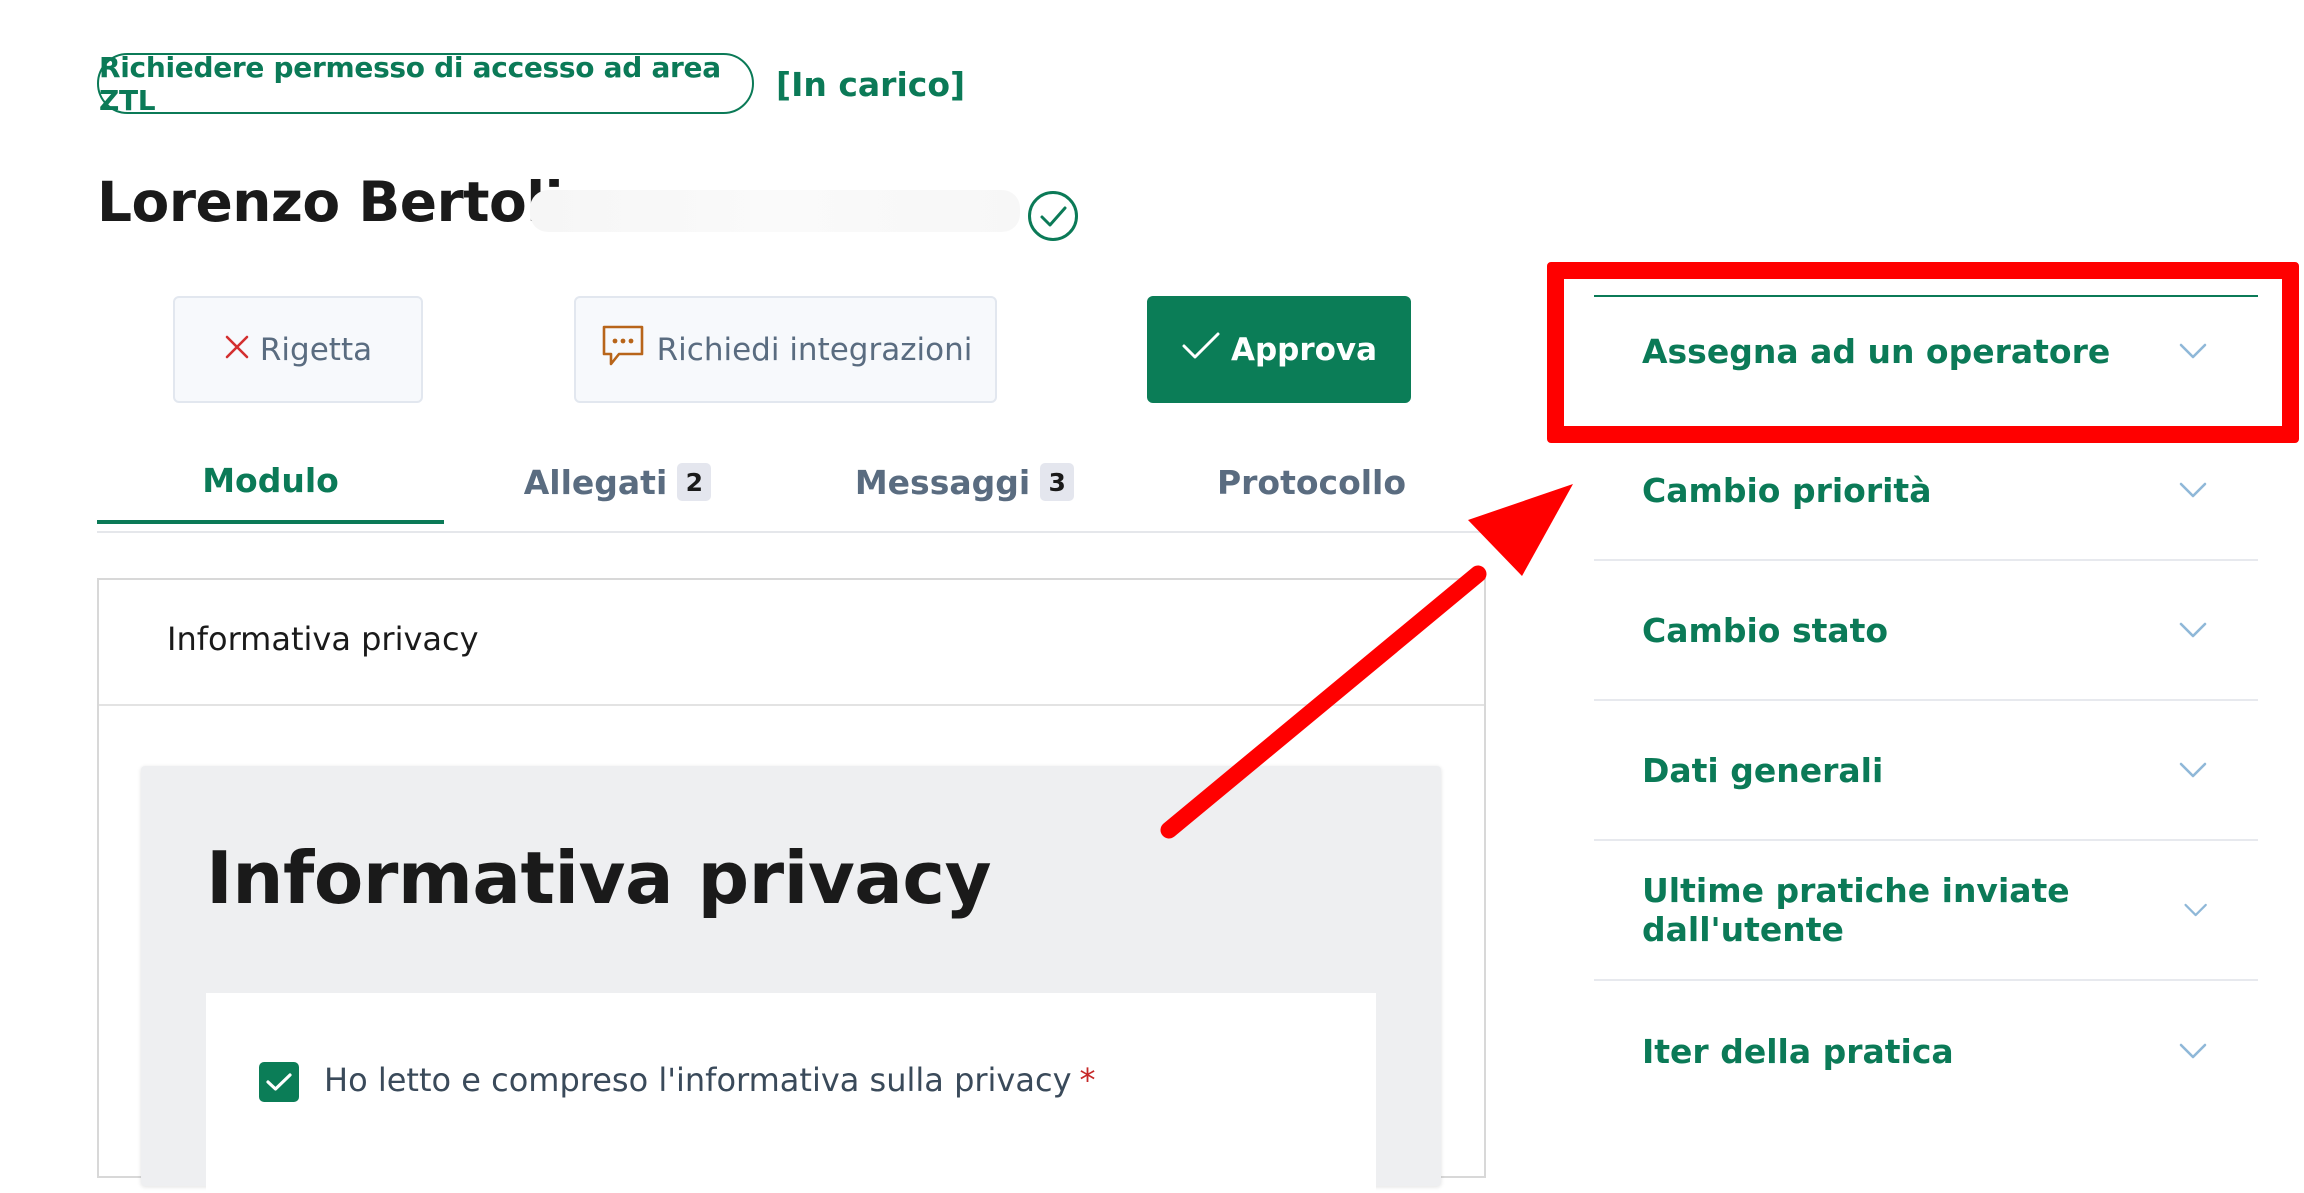  I want to click on accordion-label: Cambio priorità, so click(1787, 490).